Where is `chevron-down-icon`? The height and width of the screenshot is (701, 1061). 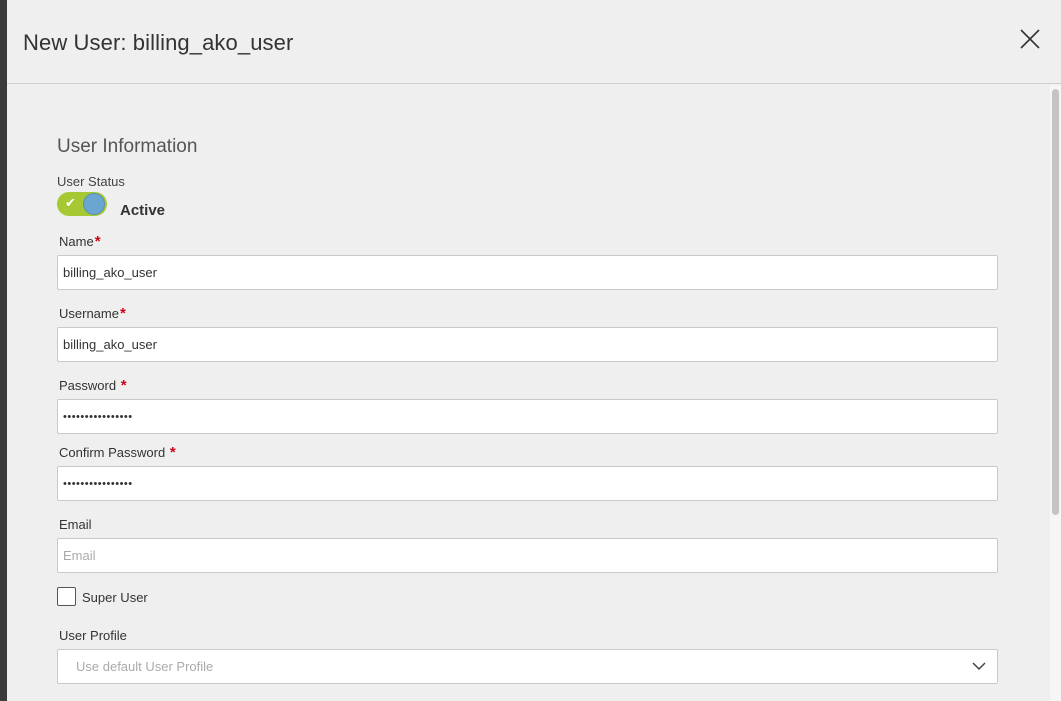
chevron-down-icon is located at coordinates (979, 666).